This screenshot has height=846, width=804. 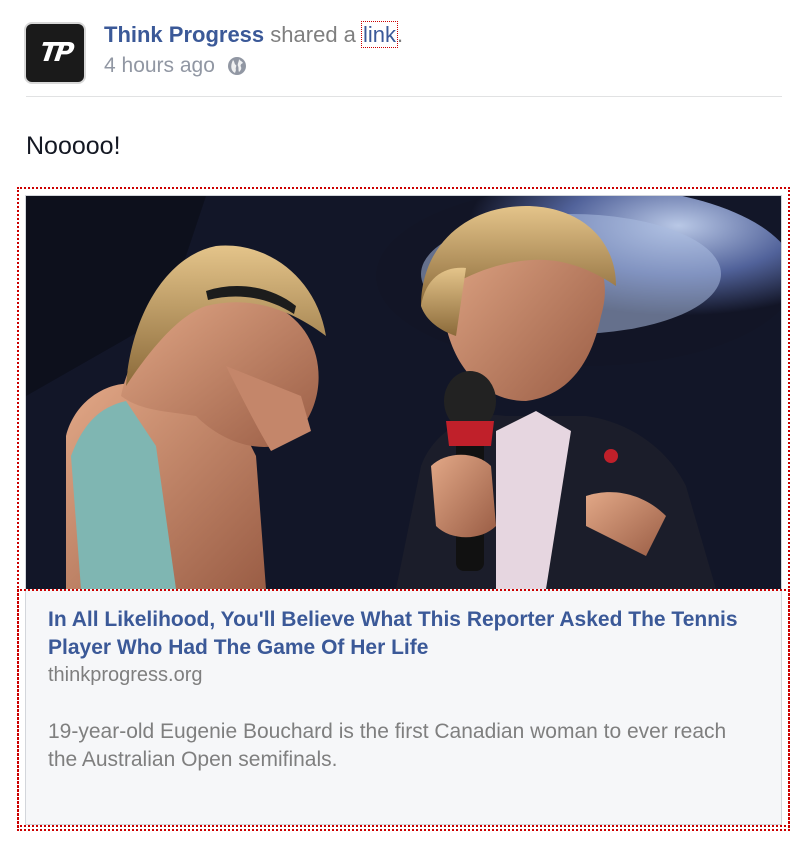 What do you see at coordinates (159, 66) in the screenshot?
I see `post-timestamp: 4 hours ago` at bounding box center [159, 66].